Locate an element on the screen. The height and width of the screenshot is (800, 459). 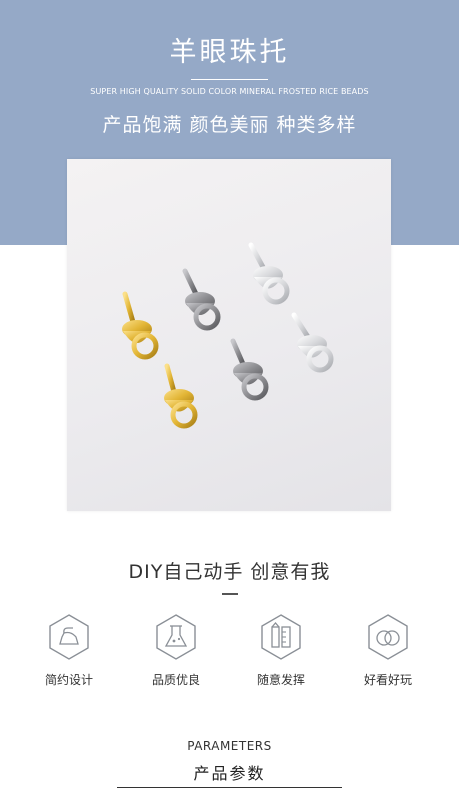
ruler-pencil-icon is located at coordinates (281, 637).